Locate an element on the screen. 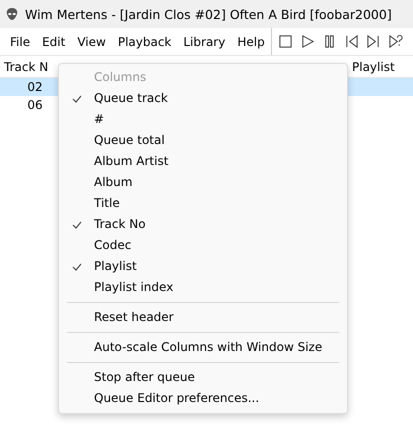 Image resolution: width=413 pixels, height=438 pixels. menu-item: Playlist is located at coordinates (203, 266).